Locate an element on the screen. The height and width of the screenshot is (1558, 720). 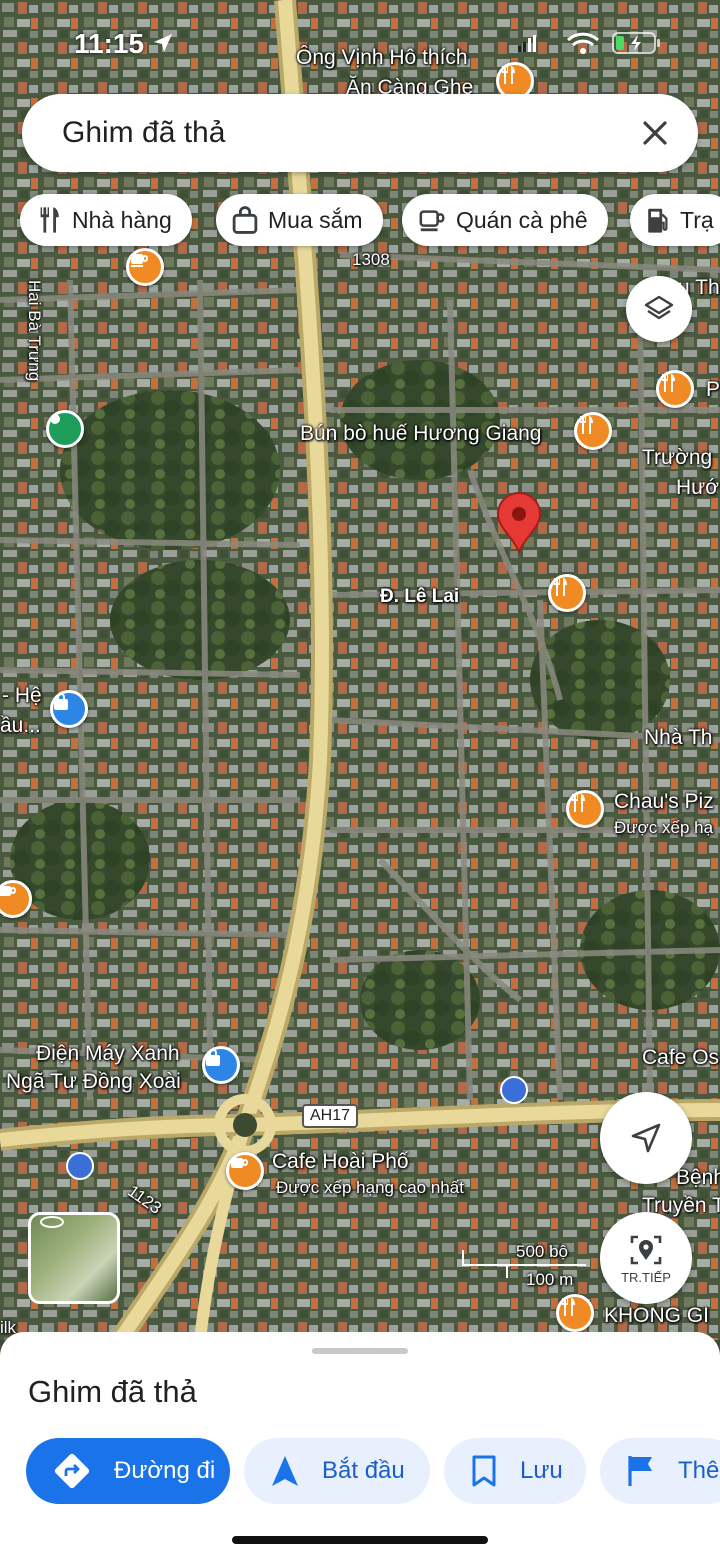
chip-label: Mua sắm is located at coordinates (315, 219).